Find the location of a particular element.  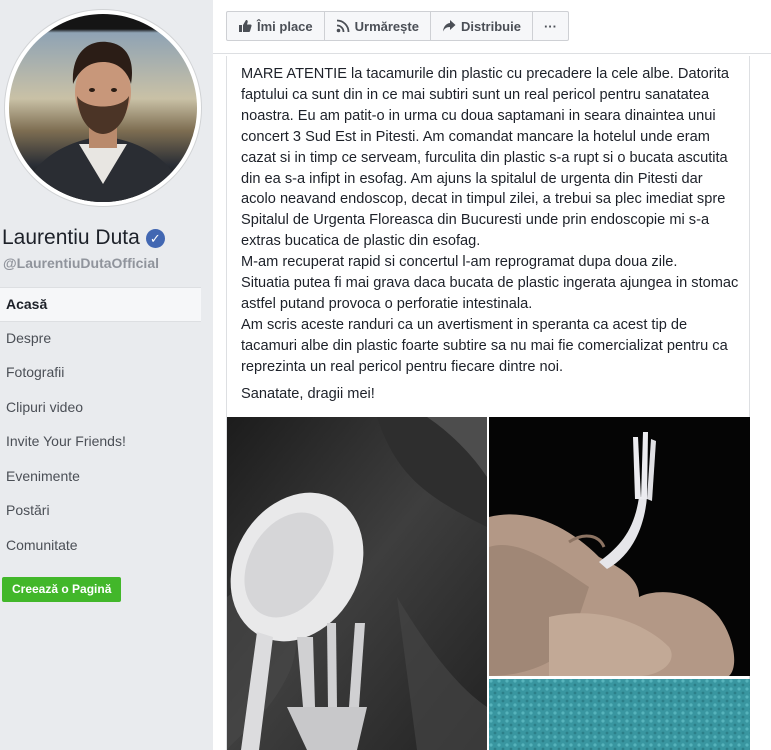

verified-badge-icon: ✓ is located at coordinates (155, 238).